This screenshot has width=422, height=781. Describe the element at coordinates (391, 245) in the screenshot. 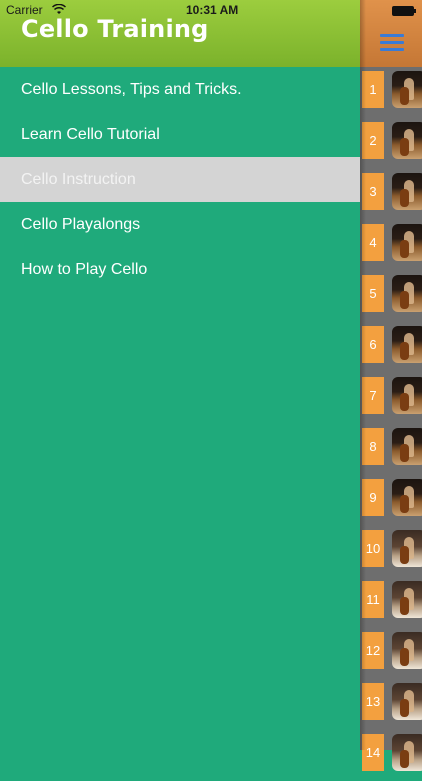

I see `video-row: 4` at that location.